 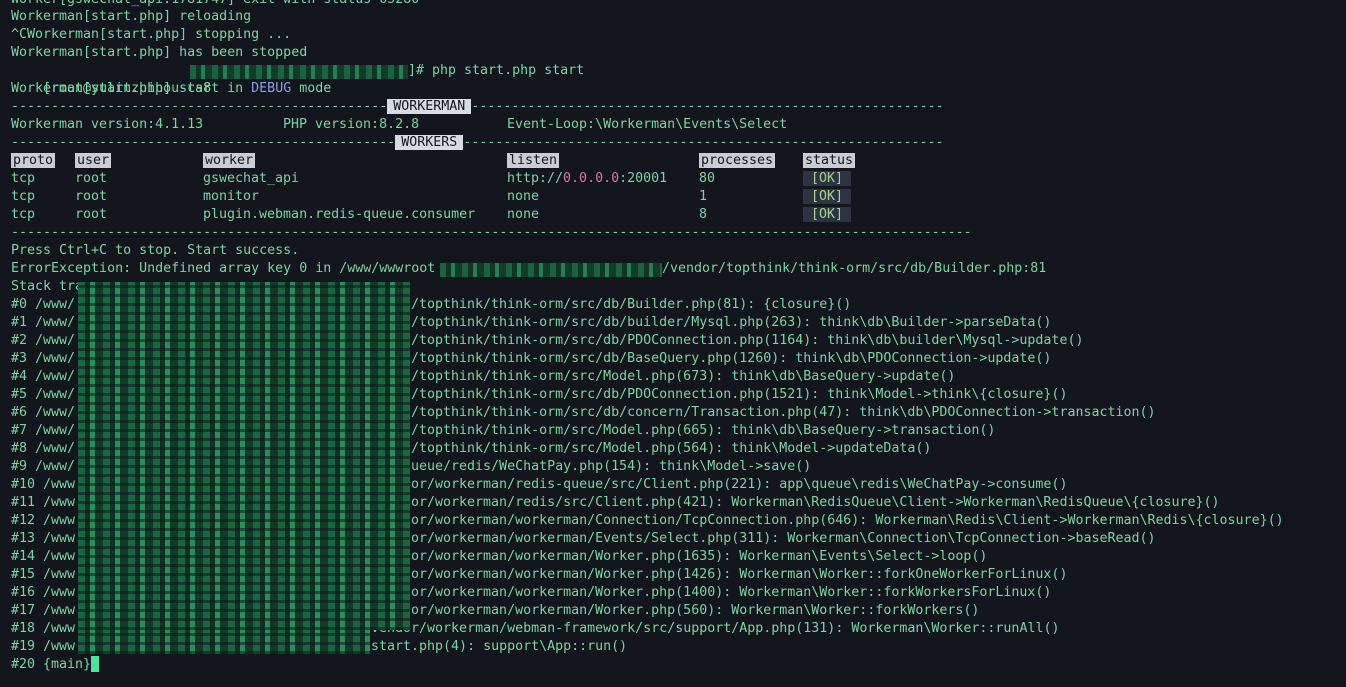 I want to click on trace-line-number: #19 /www, so click(x=43, y=646).